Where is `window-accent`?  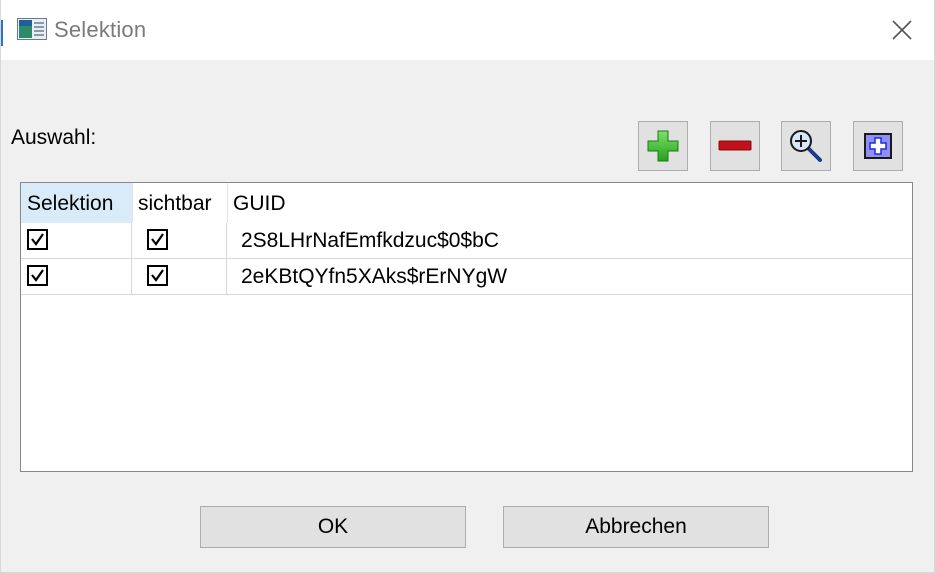 window-accent is located at coordinates (2, 33).